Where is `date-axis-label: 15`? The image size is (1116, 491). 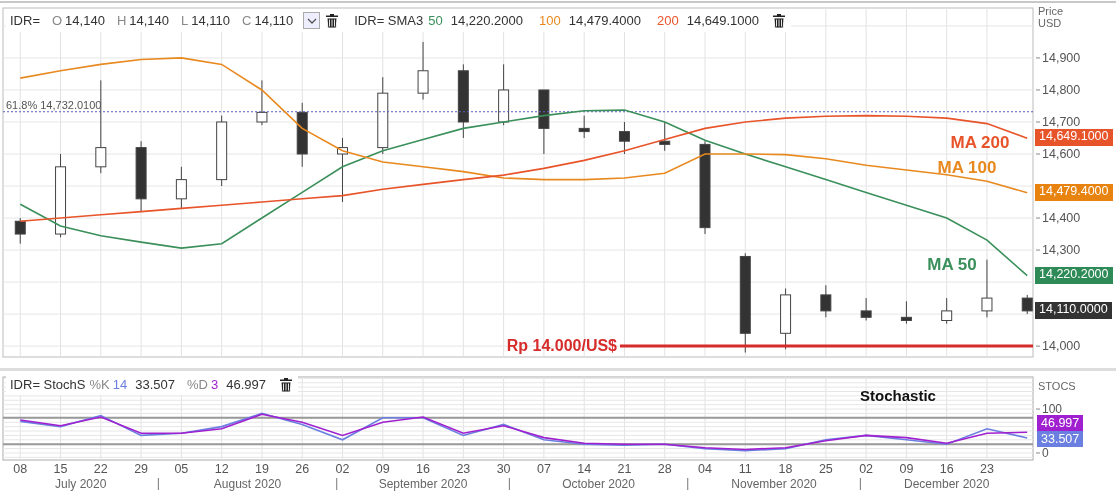
date-axis-label: 15 is located at coordinates (60, 469).